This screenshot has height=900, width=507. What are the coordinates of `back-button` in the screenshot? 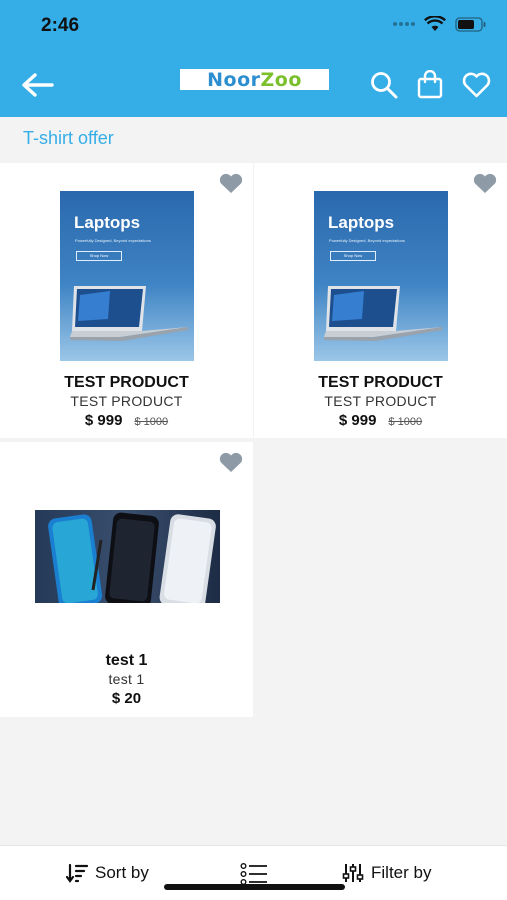 It's located at (37, 85).